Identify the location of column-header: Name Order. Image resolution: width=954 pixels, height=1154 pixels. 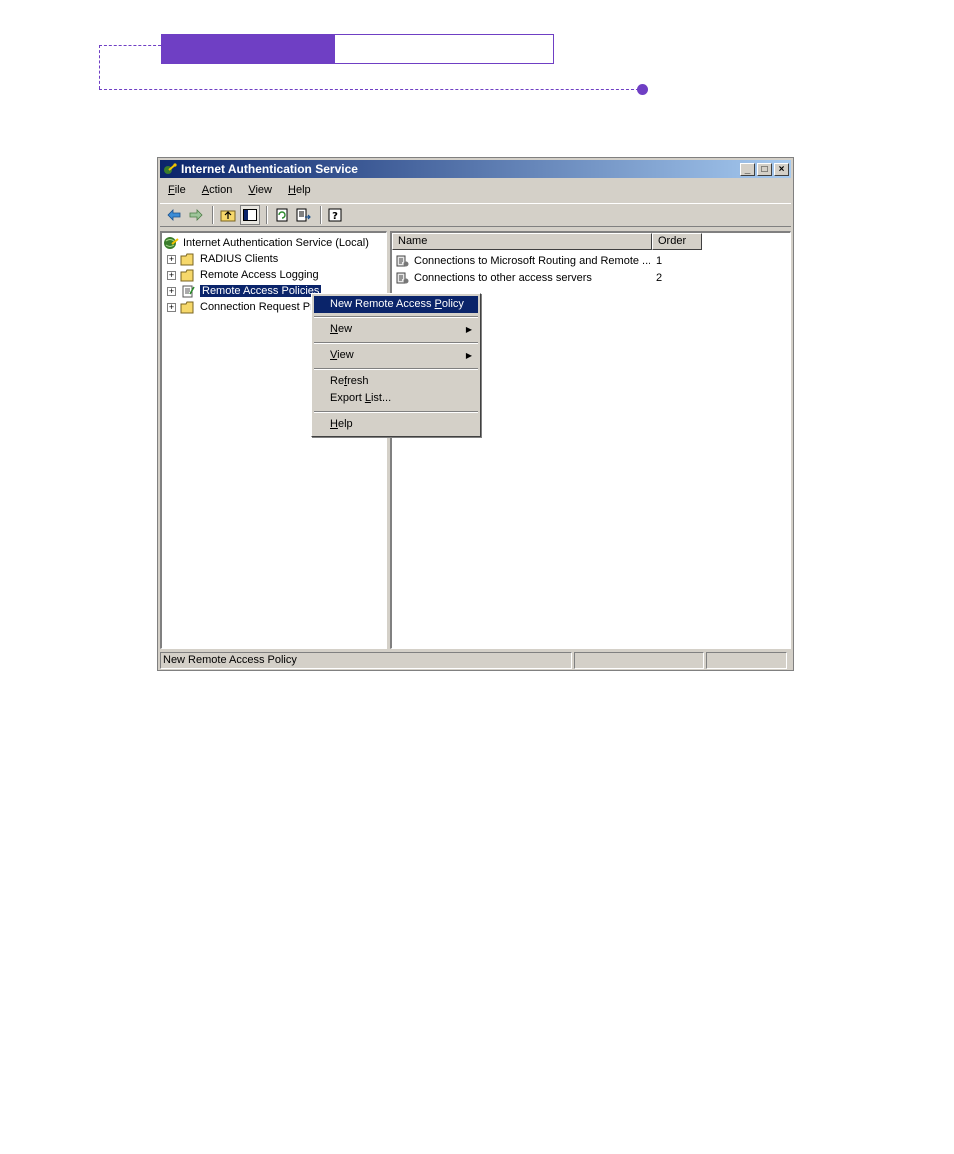
(547, 242).